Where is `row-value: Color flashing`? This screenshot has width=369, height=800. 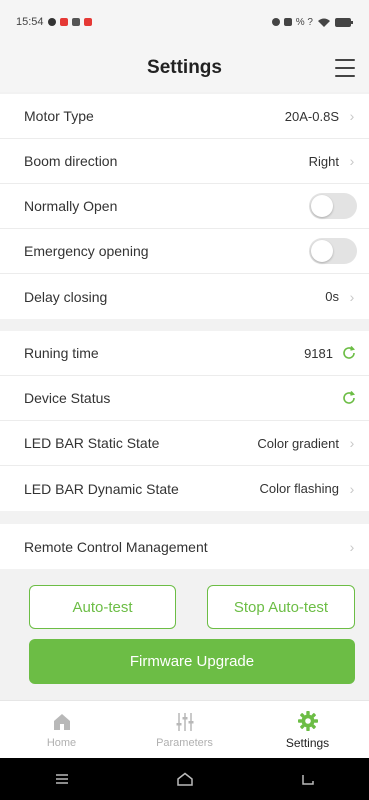 row-value: Color flashing is located at coordinates (299, 488).